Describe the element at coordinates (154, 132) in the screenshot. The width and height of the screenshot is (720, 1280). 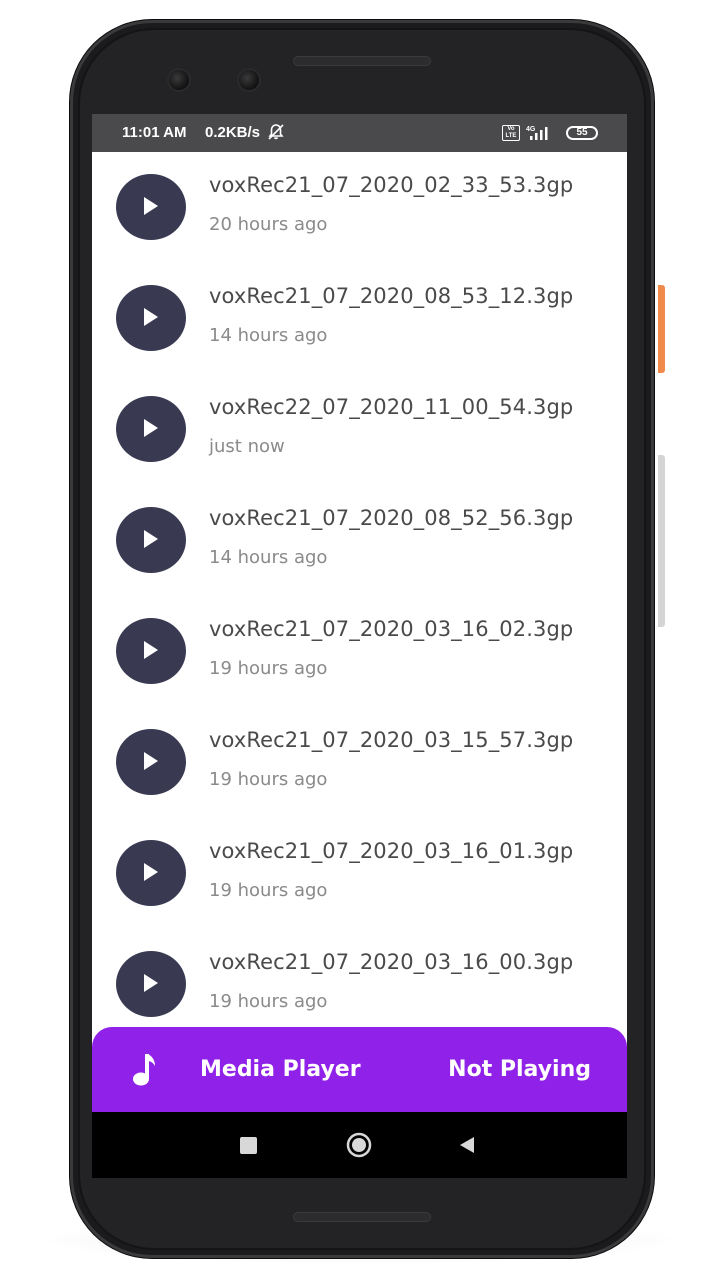
I see `status-time: 11:01 AM` at that location.